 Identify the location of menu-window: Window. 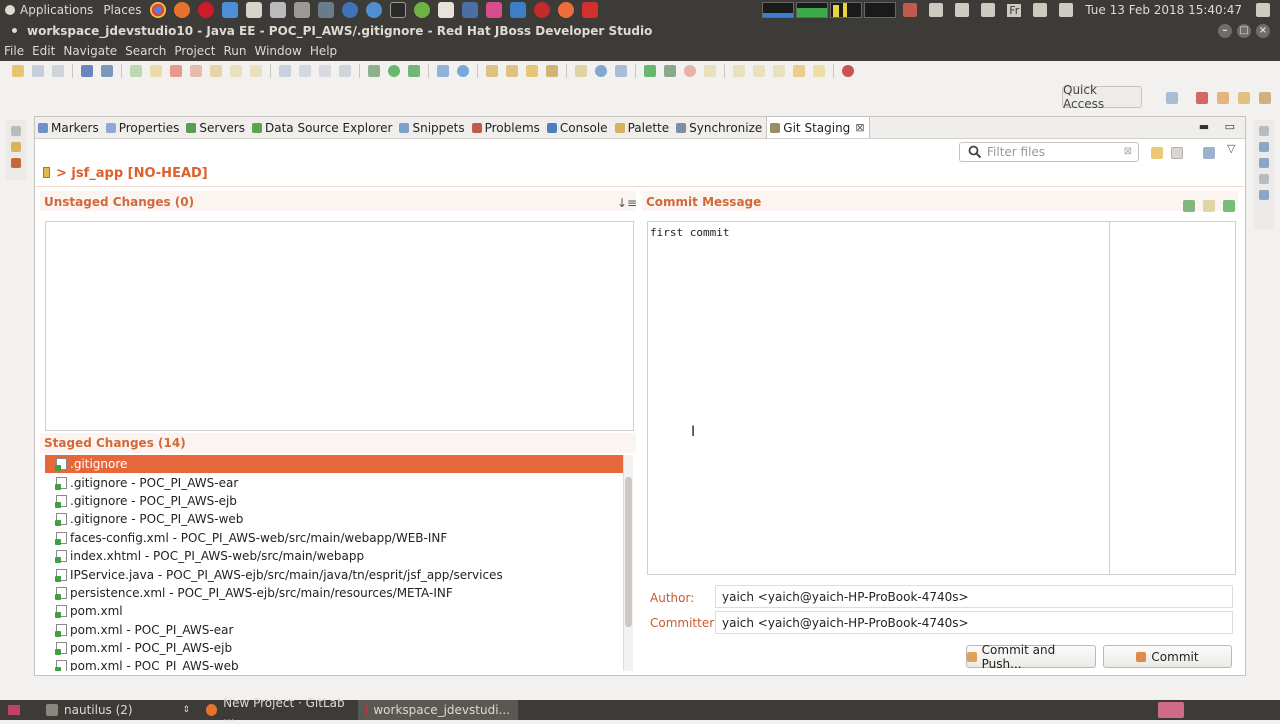
(277, 51).